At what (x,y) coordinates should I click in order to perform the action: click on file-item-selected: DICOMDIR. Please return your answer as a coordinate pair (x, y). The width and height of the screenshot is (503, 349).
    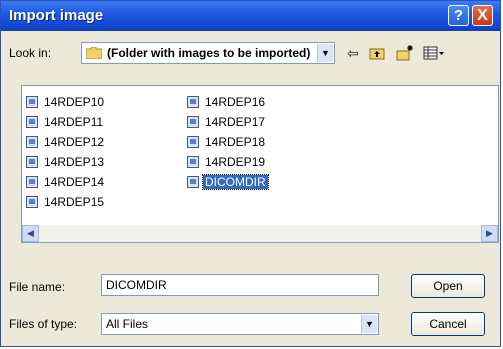
    Looking at the image, I should click on (228, 182).